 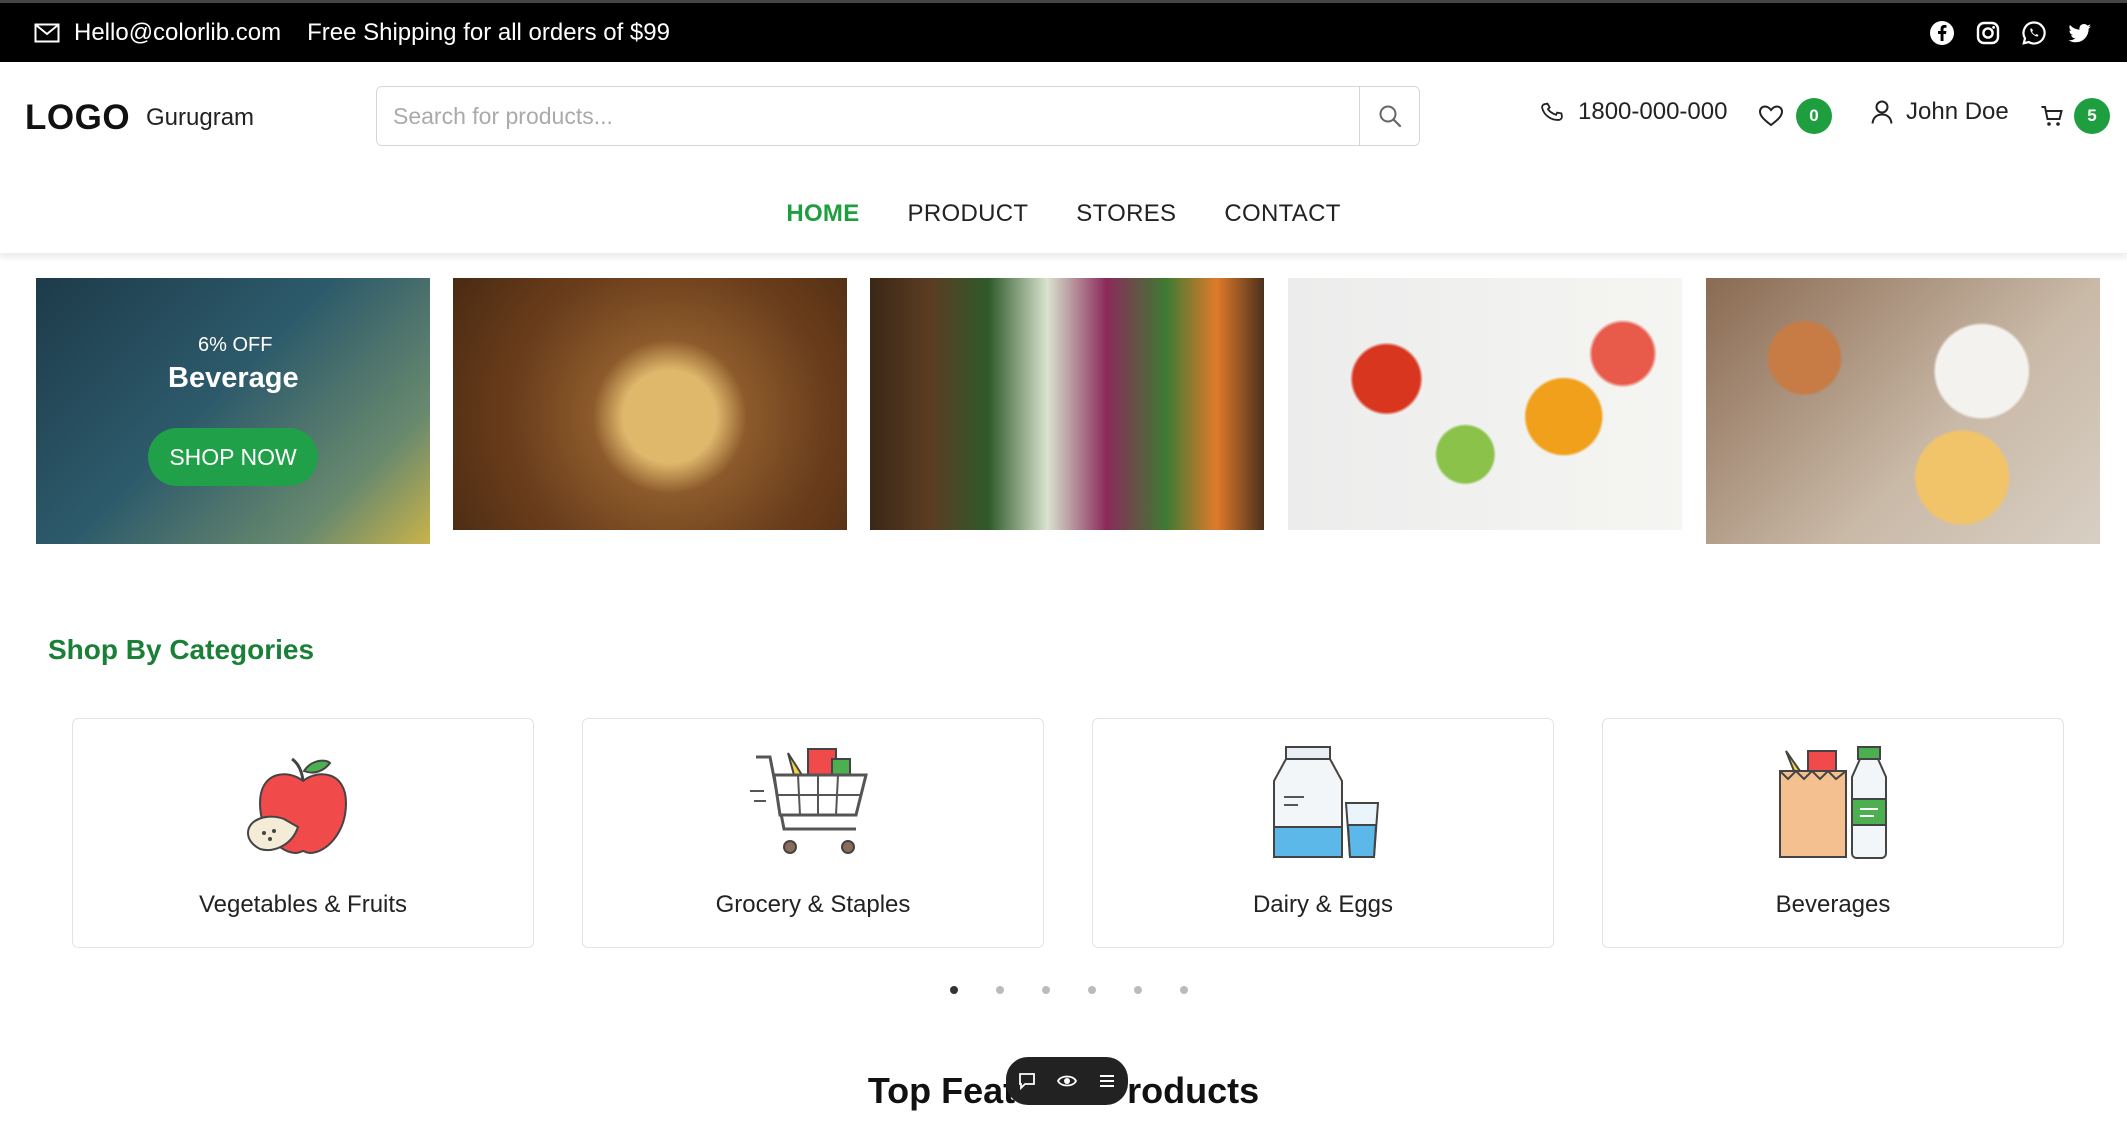 What do you see at coordinates (1957, 111) in the screenshot?
I see `user-name: John Doe` at bounding box center [1957, 111].